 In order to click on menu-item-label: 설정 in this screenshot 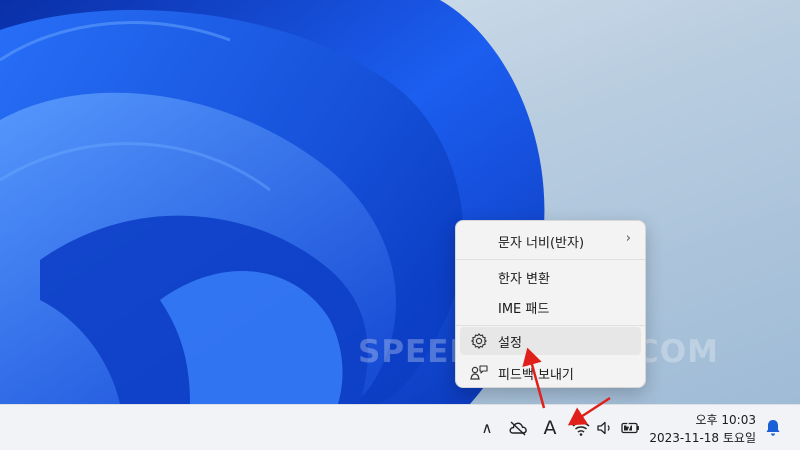, I will do `click(510, 343)`.